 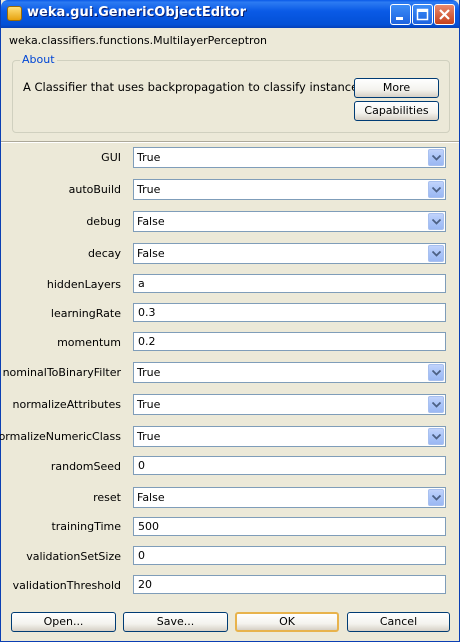 What do you see at coordinates (60, 436) in the screenshot?
I see `property-label-normalizenumericclass: normalizeNumericClass` at bounding box center [60, 436].